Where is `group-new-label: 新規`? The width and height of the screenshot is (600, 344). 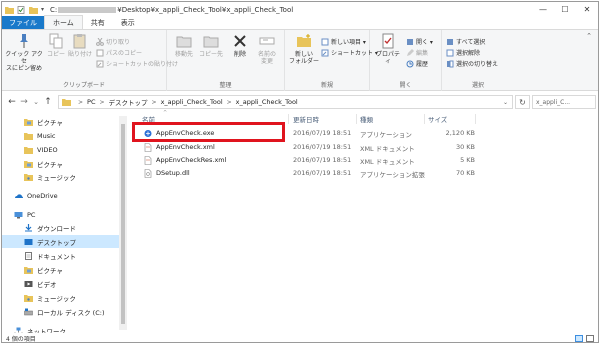
group-new-label: 新規 is located at coordinates (326, 85).